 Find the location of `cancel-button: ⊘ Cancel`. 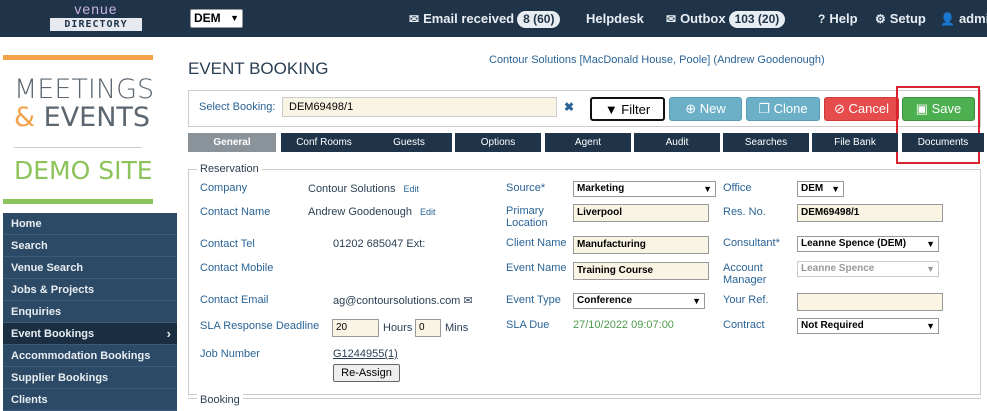

cancel-button: ⊘ Cancel is located at coordinates (861, 109).